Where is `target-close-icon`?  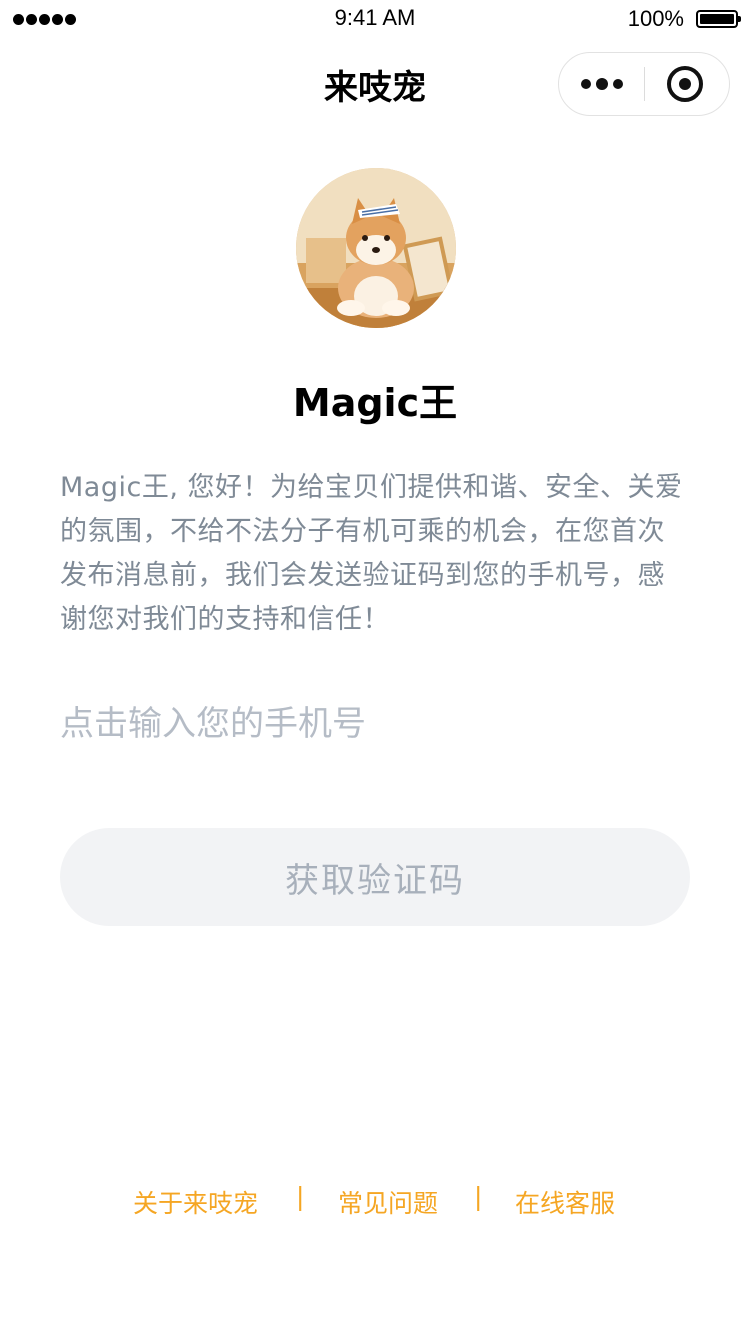 target-close-icon is located at coordinates (685, 84).